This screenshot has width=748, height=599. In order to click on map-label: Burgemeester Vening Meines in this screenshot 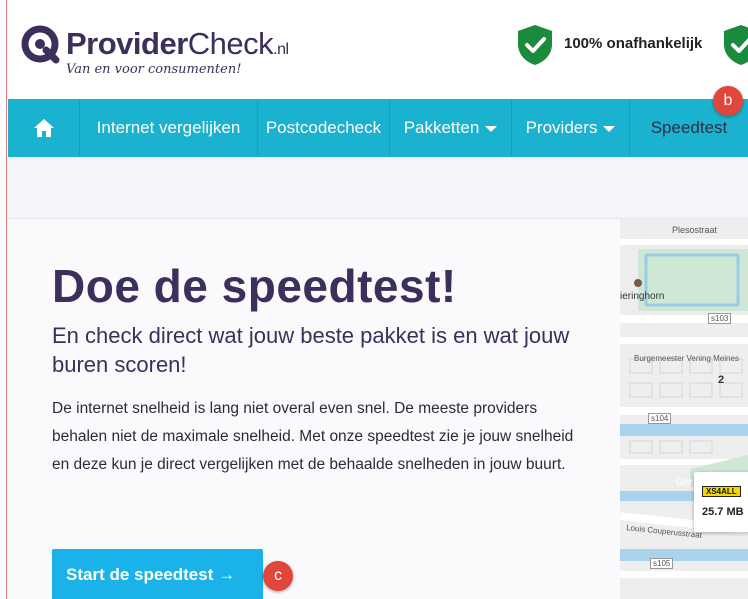, I will do `click(686, 358)`.